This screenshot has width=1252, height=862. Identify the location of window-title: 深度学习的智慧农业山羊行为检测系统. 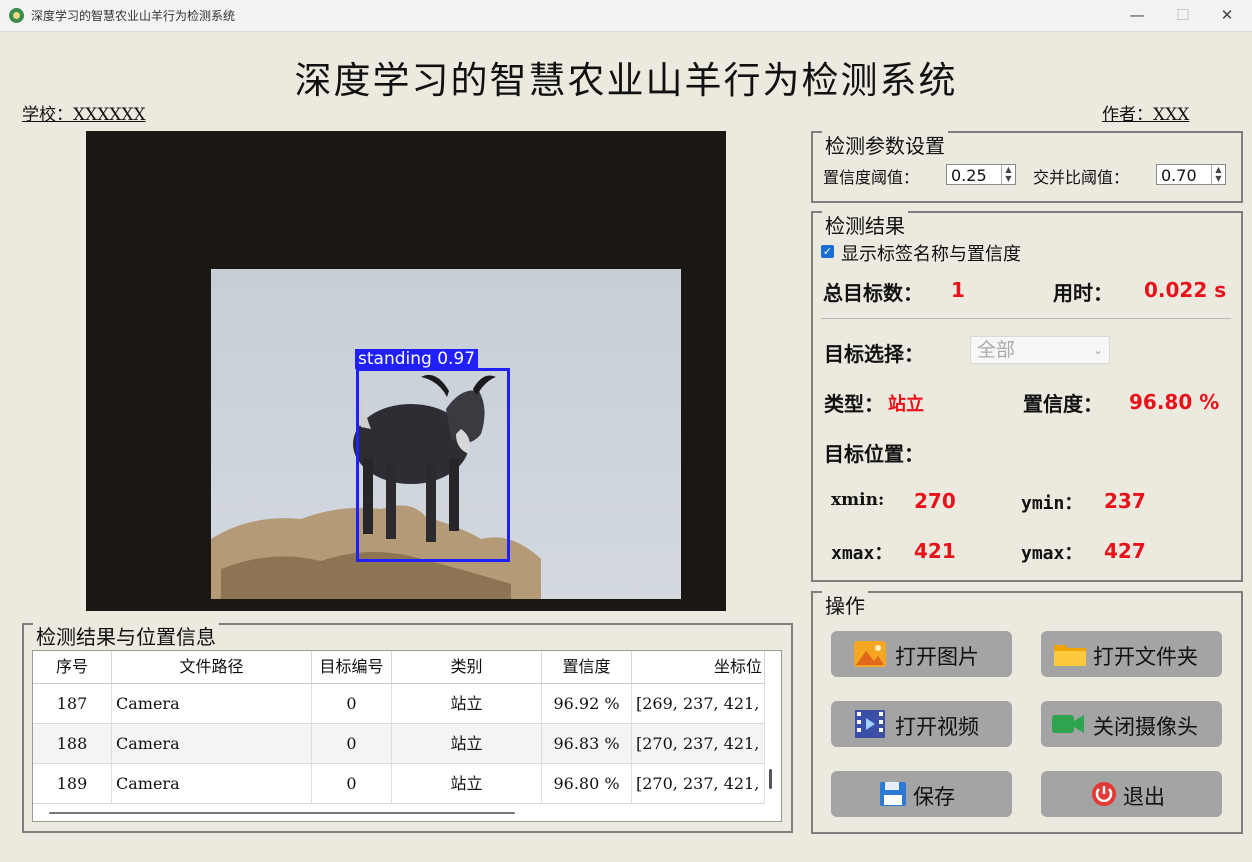
(133, 16).